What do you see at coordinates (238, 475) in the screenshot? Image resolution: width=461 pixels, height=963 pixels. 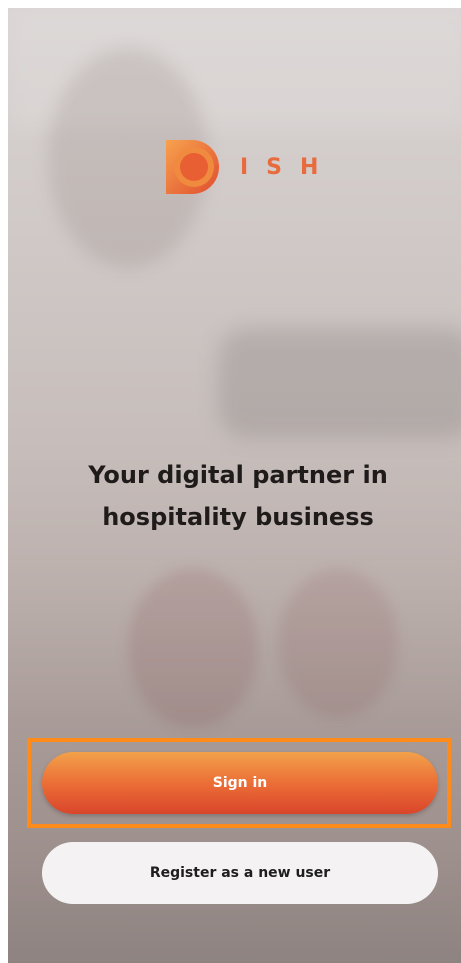 I see `tagline-line-1: Your digital partner in` at bounding box center [238, 475].